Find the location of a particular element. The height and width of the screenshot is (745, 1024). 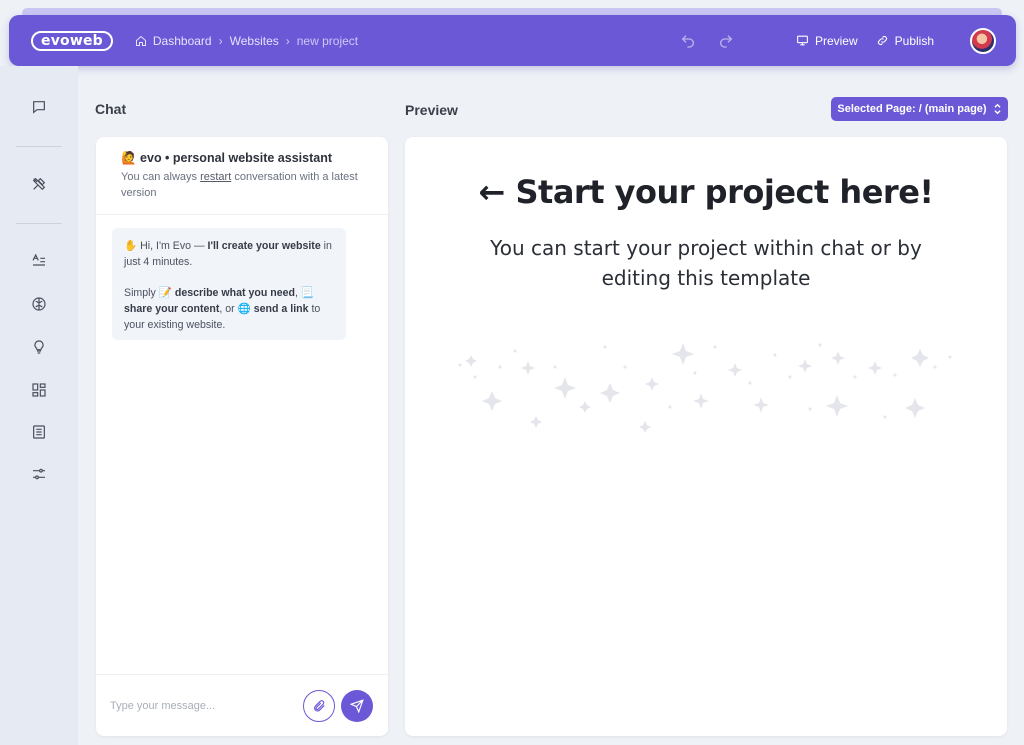

grid-icon is located at coordinates (39, 390).